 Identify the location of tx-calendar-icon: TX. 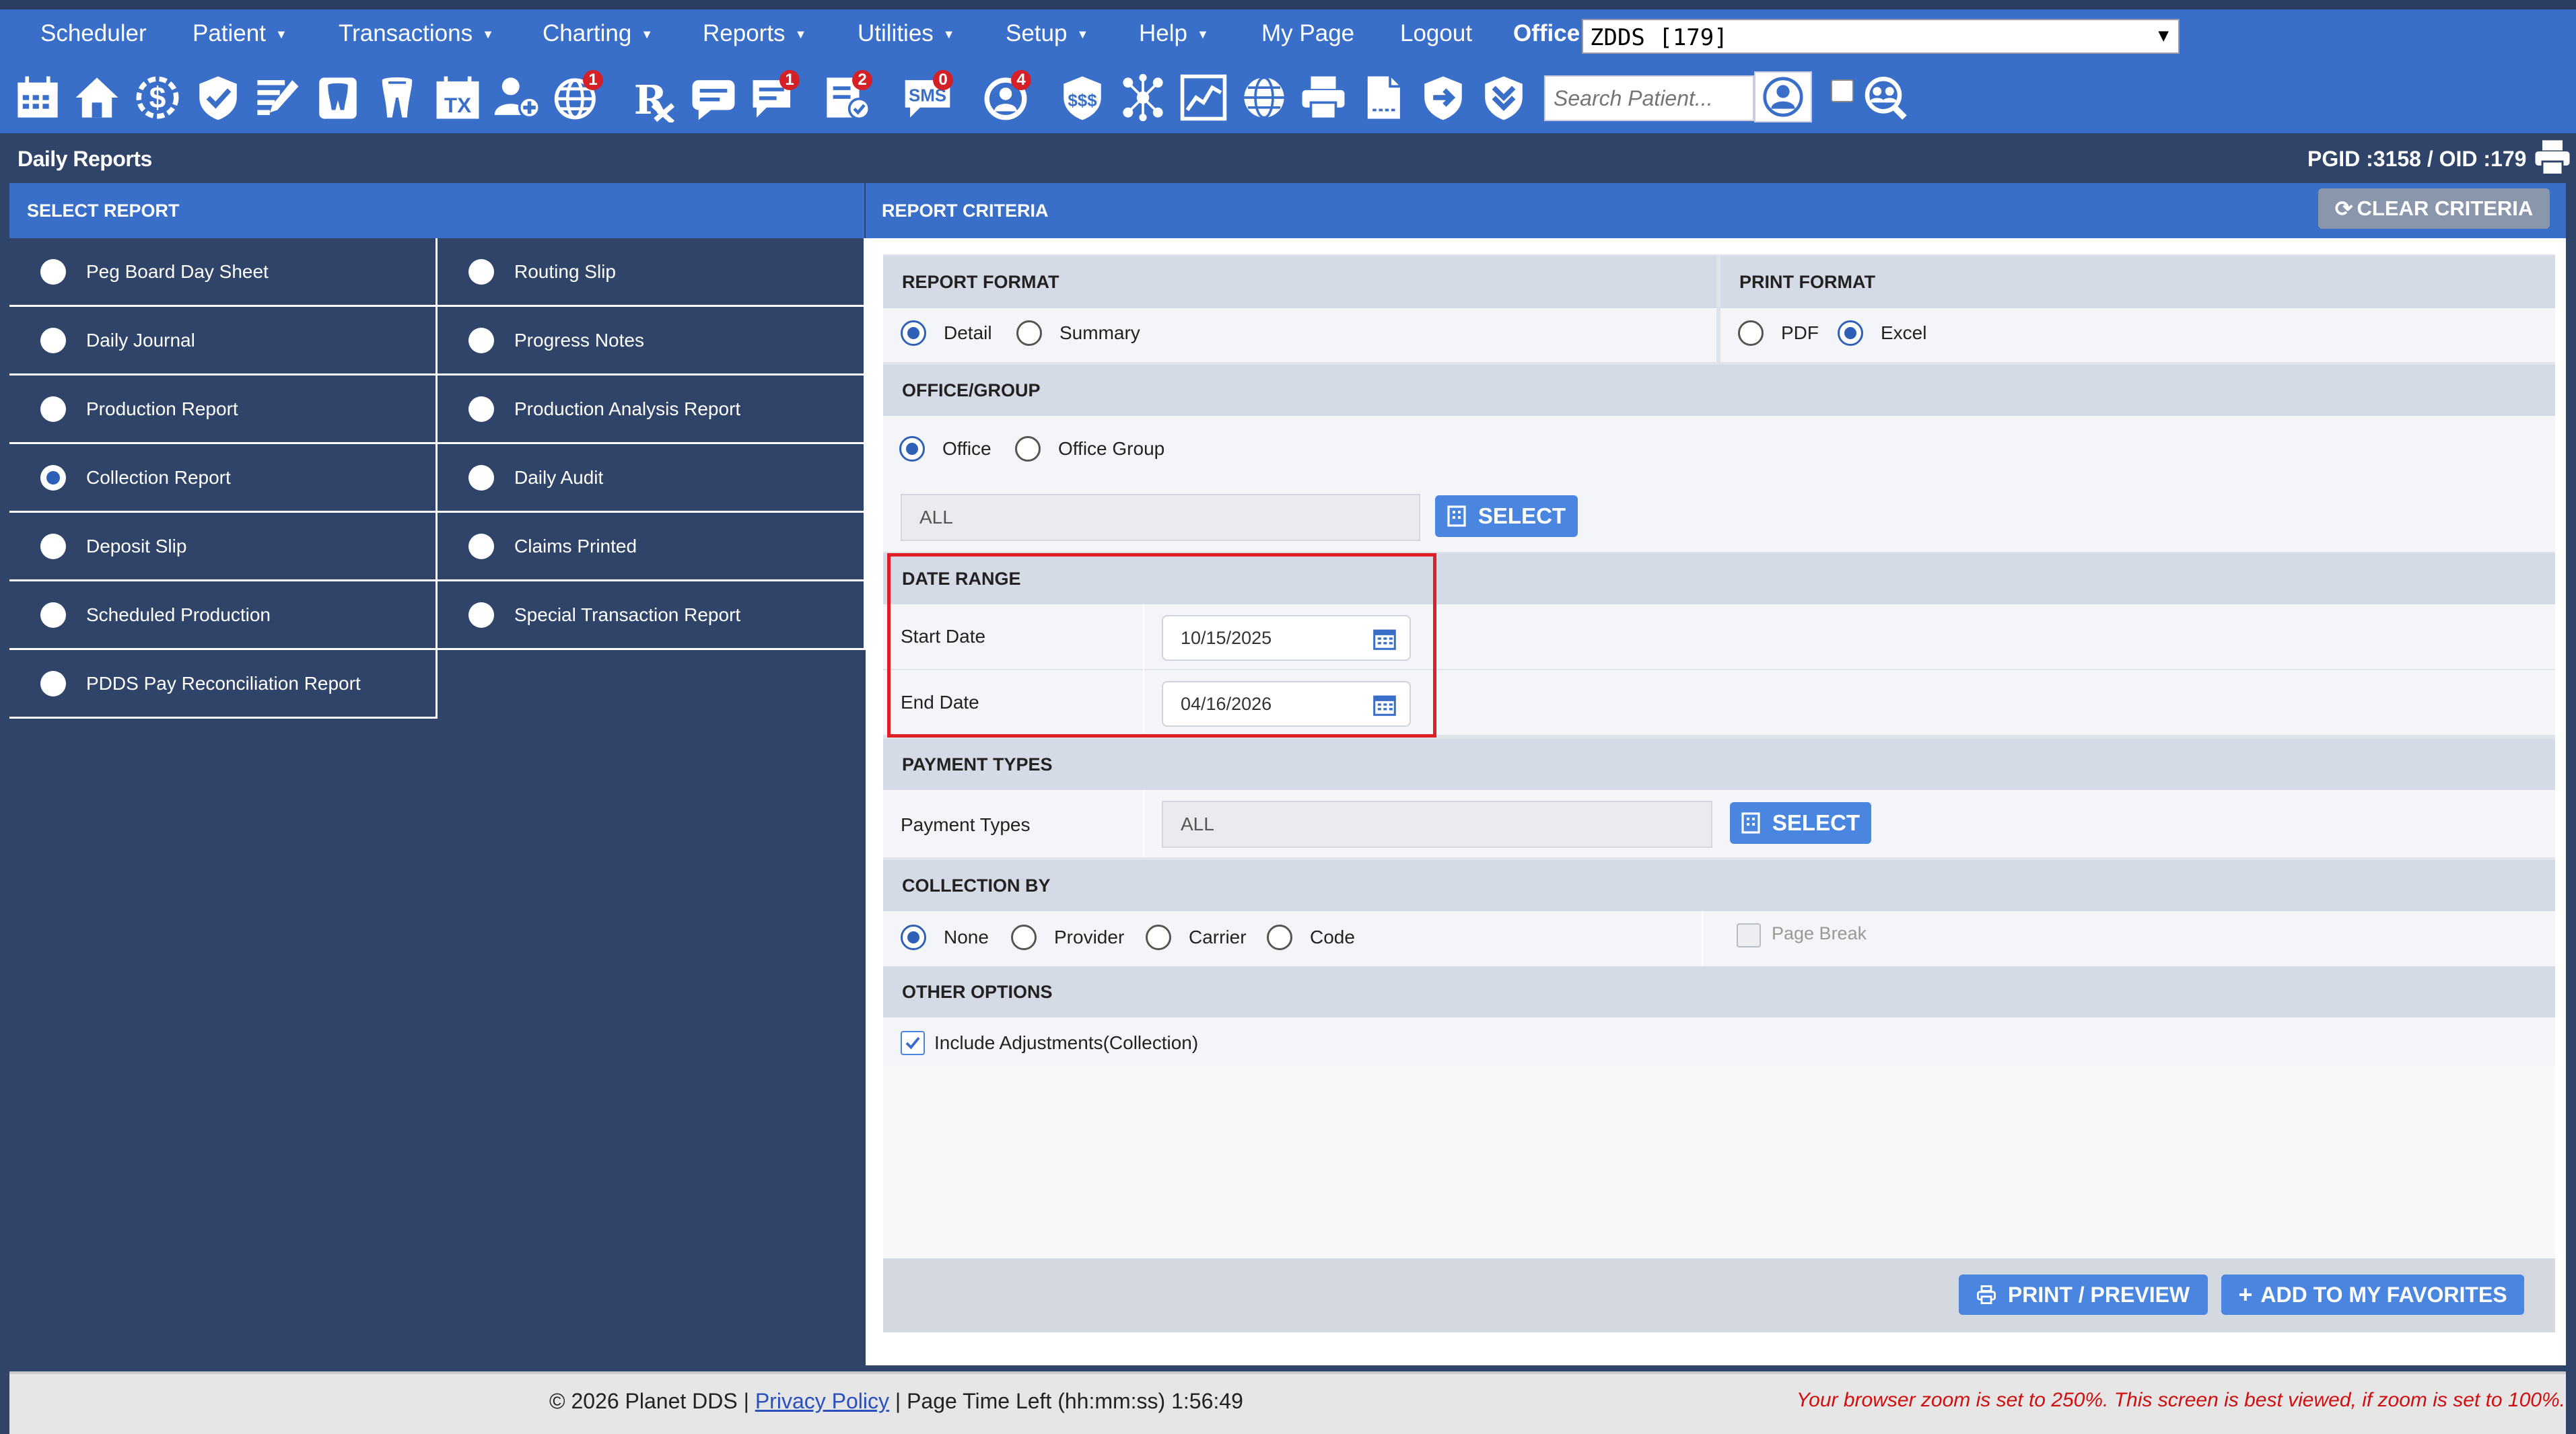
(458, 98).